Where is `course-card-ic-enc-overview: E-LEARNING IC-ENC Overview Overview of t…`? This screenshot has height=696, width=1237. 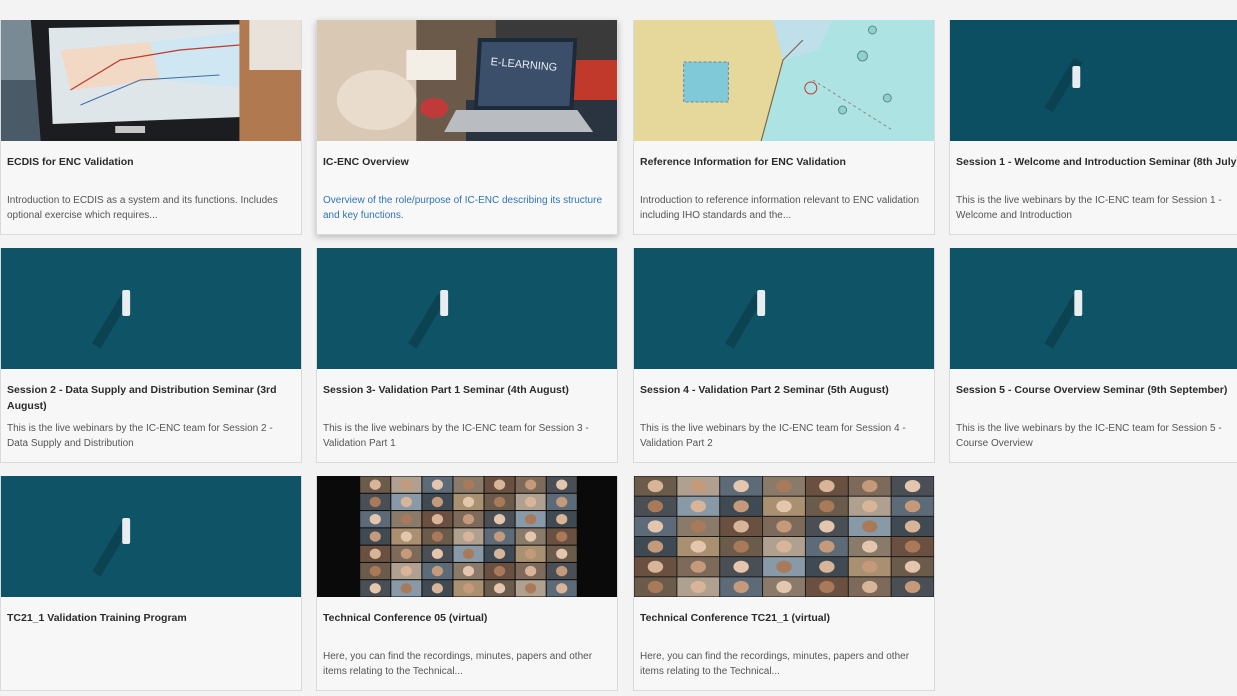
course-card-ic-enc-overview: E-LEARNING IC-ENC Overview Overview of t… is located at coordinates (467, 127).